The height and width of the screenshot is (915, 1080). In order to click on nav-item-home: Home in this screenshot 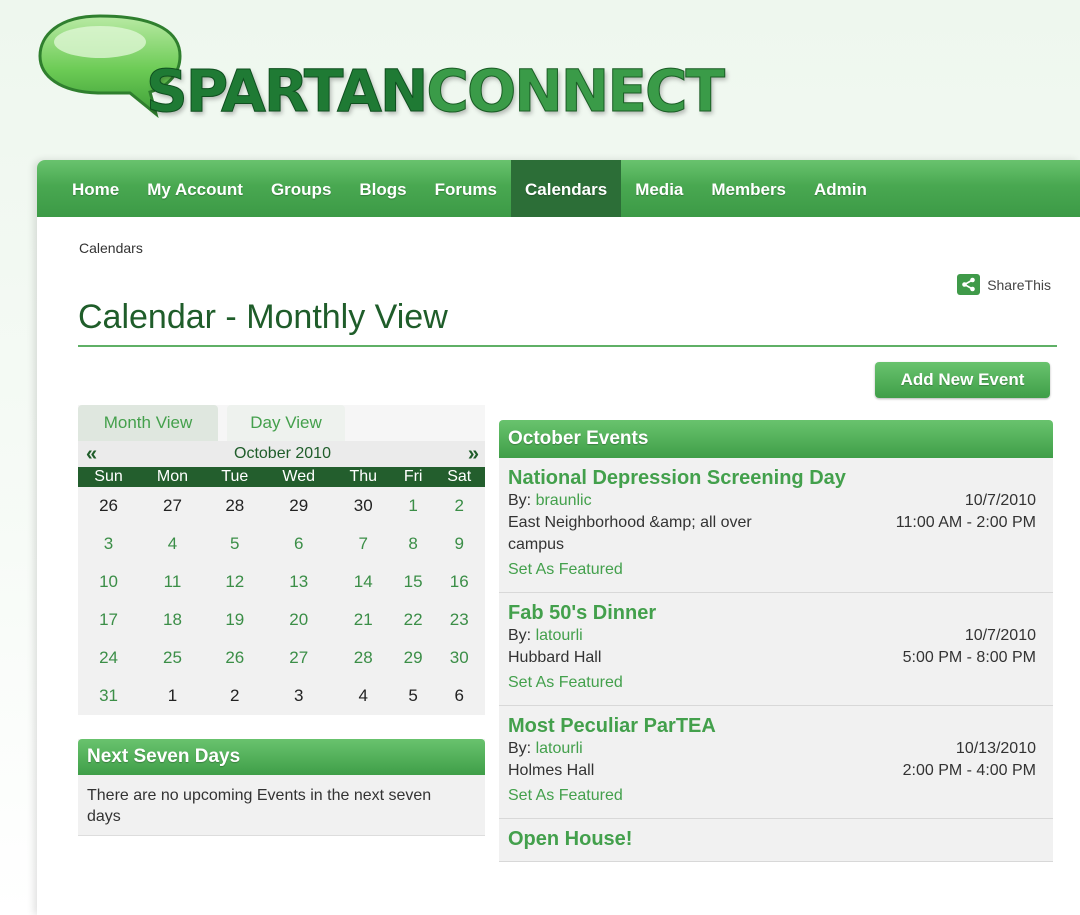, I will do `click(95, 188)`.